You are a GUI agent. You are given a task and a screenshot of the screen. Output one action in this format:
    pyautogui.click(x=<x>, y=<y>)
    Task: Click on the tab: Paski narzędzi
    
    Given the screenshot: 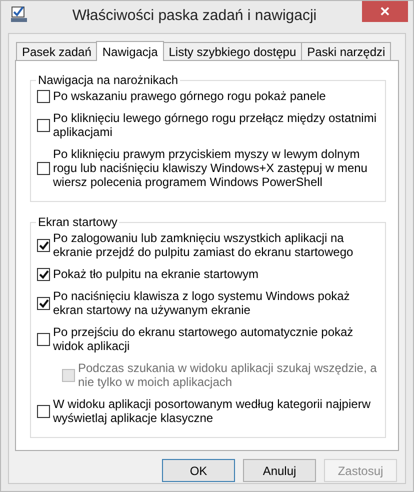 What is the action you would take?
    pyautogui.click(x=346, y=51)
    